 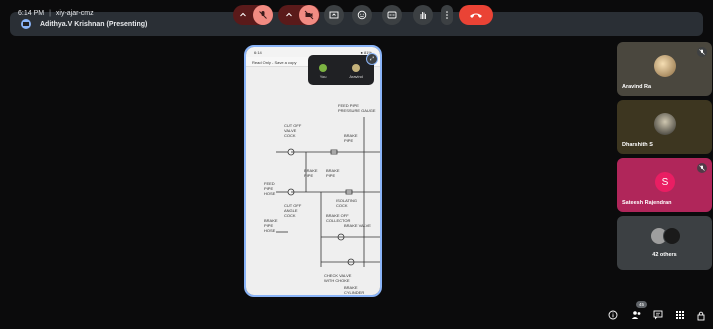 What do you see at coordinates (337, 280) in the screenshot?
I see `svg-text: WITH CHOKE` at bounding box center [337, 280].